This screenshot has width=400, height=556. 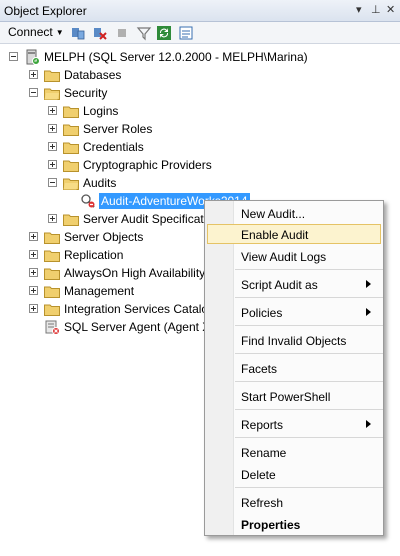 What do you see at coordinates (186, 33) in the screenshot?
I see `summary-icon` at bounding box center [186, 33].